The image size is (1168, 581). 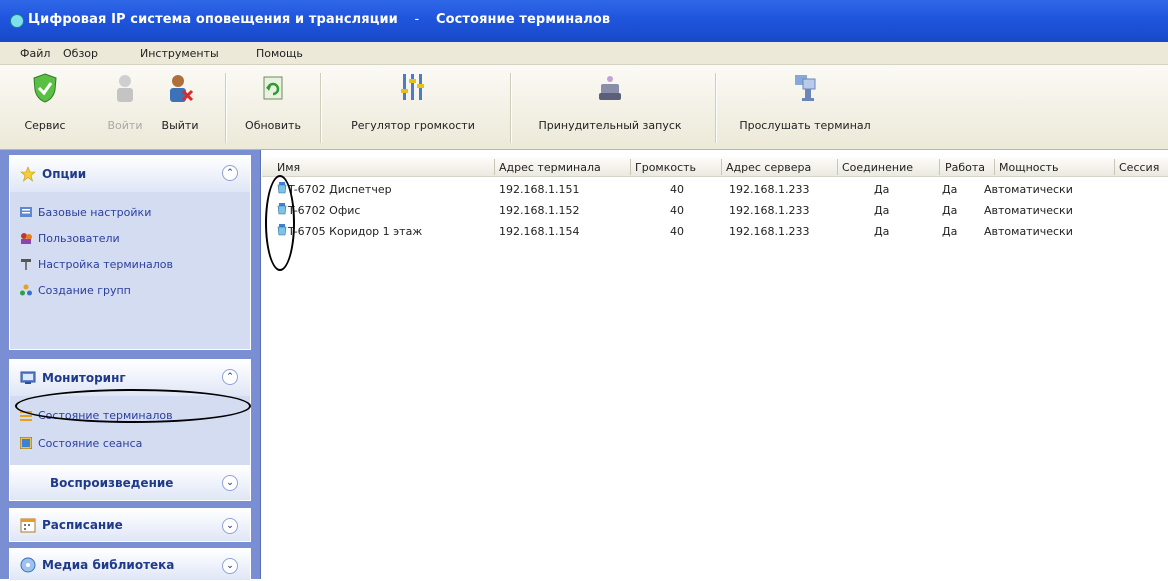 What do you see at coordinates (610, 88) in the screenshot?
I see `force-start-icon` at bounding box center [610, 88].